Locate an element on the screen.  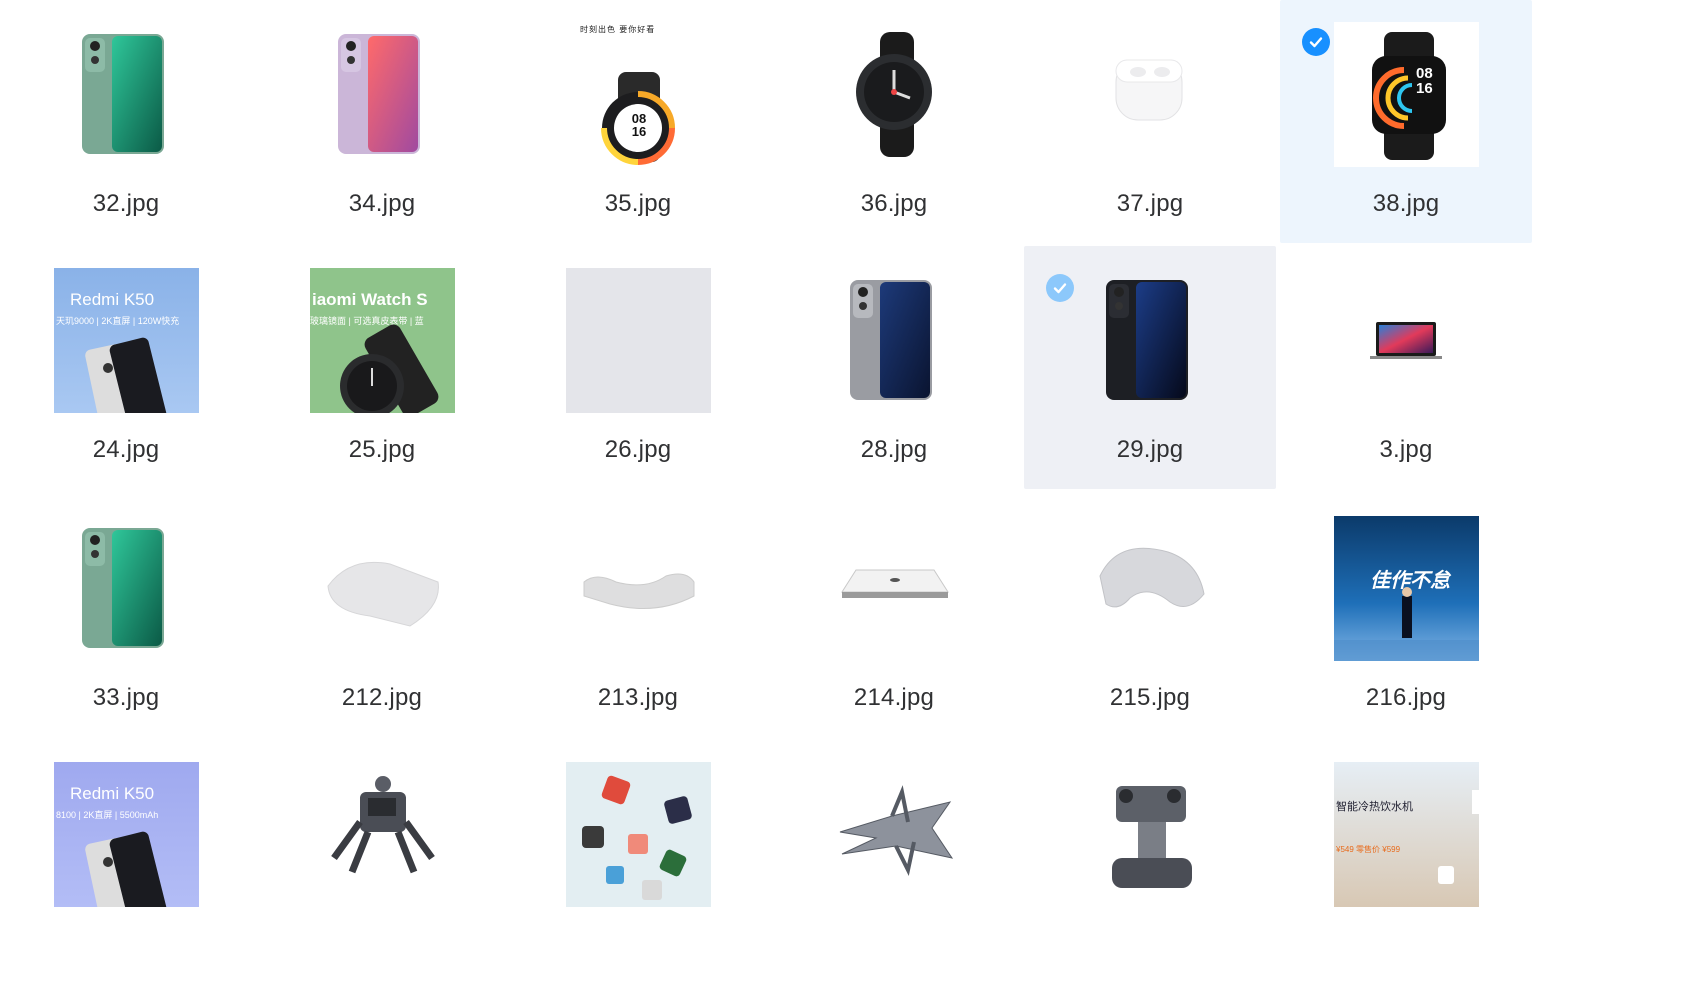
file-name: 24.jpg is located at coordinates (126, 449).